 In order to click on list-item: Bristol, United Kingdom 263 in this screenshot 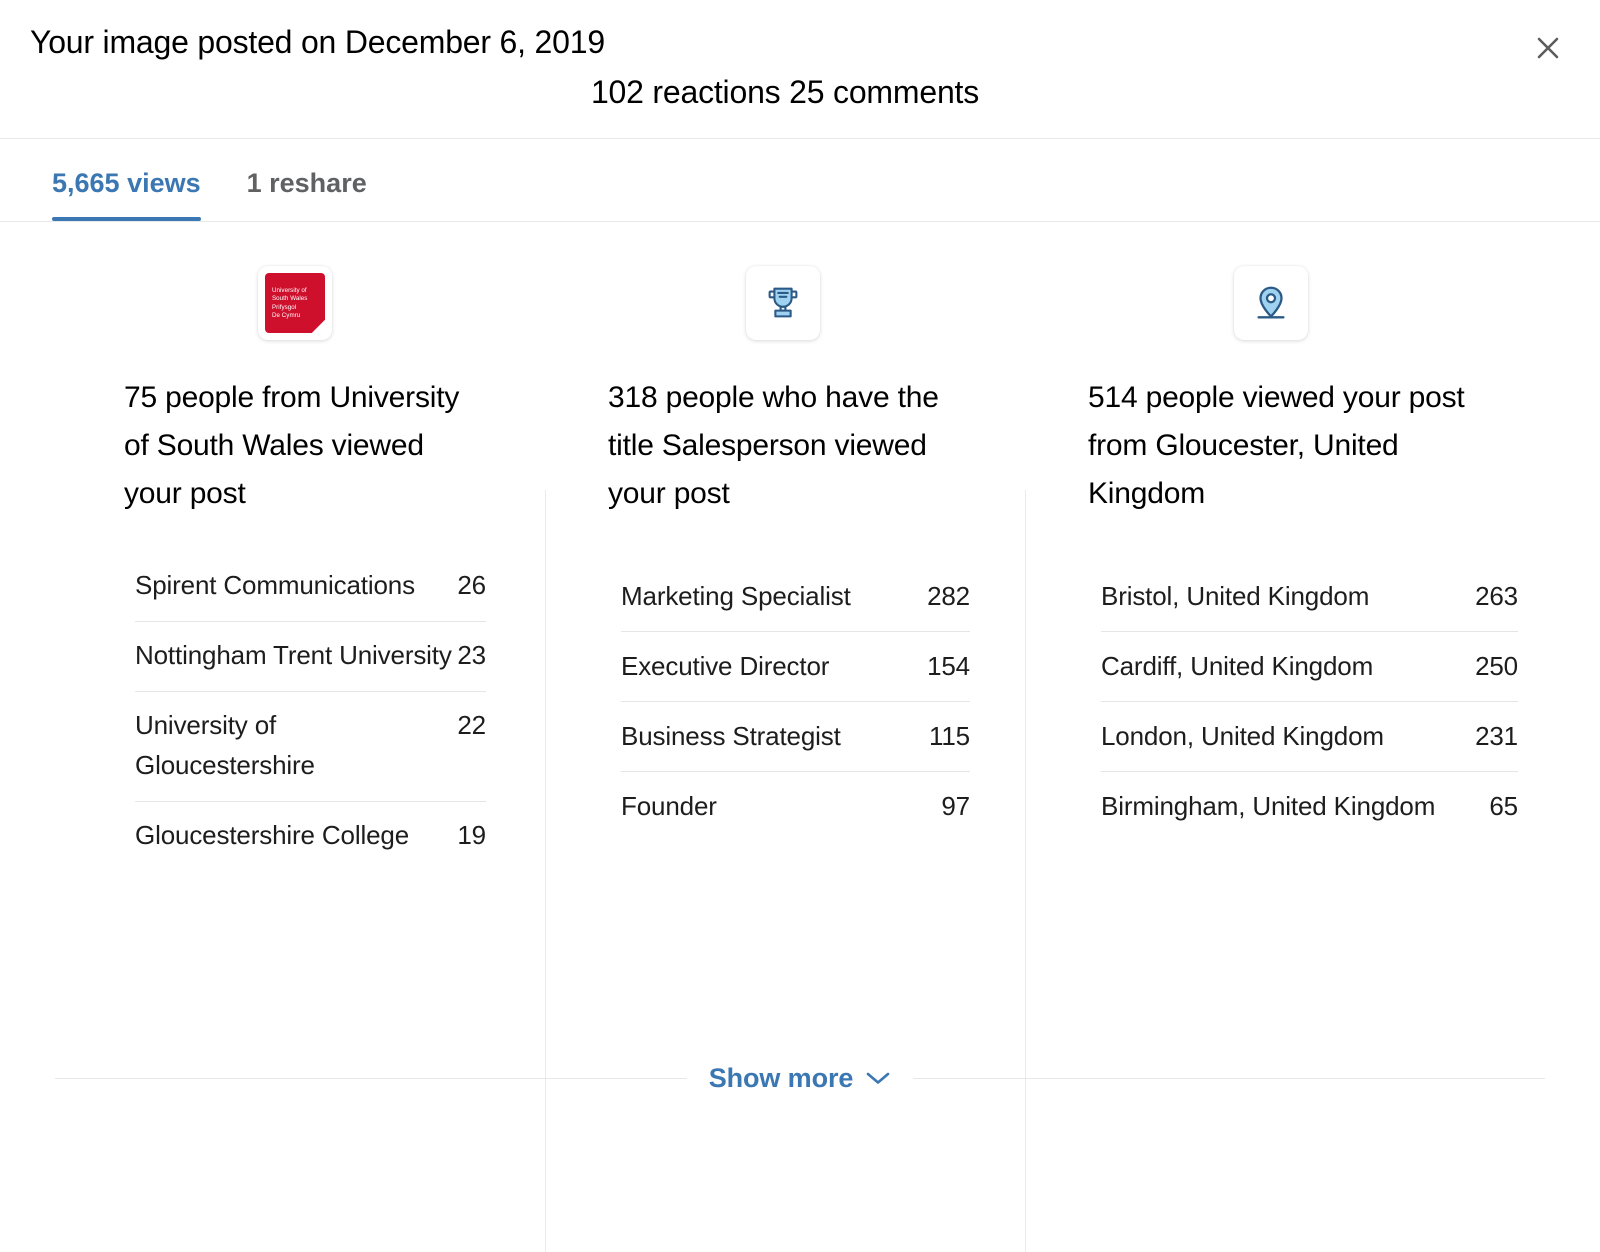, I will do `click(1309, 597)`.